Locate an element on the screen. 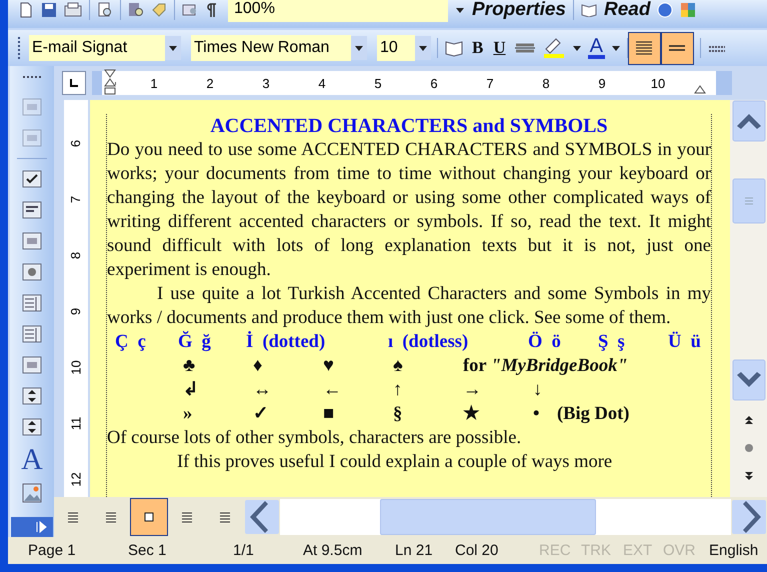 The width and height of the screenshot is (767, 572). print-layout-button is located at coordinates (149, 517).